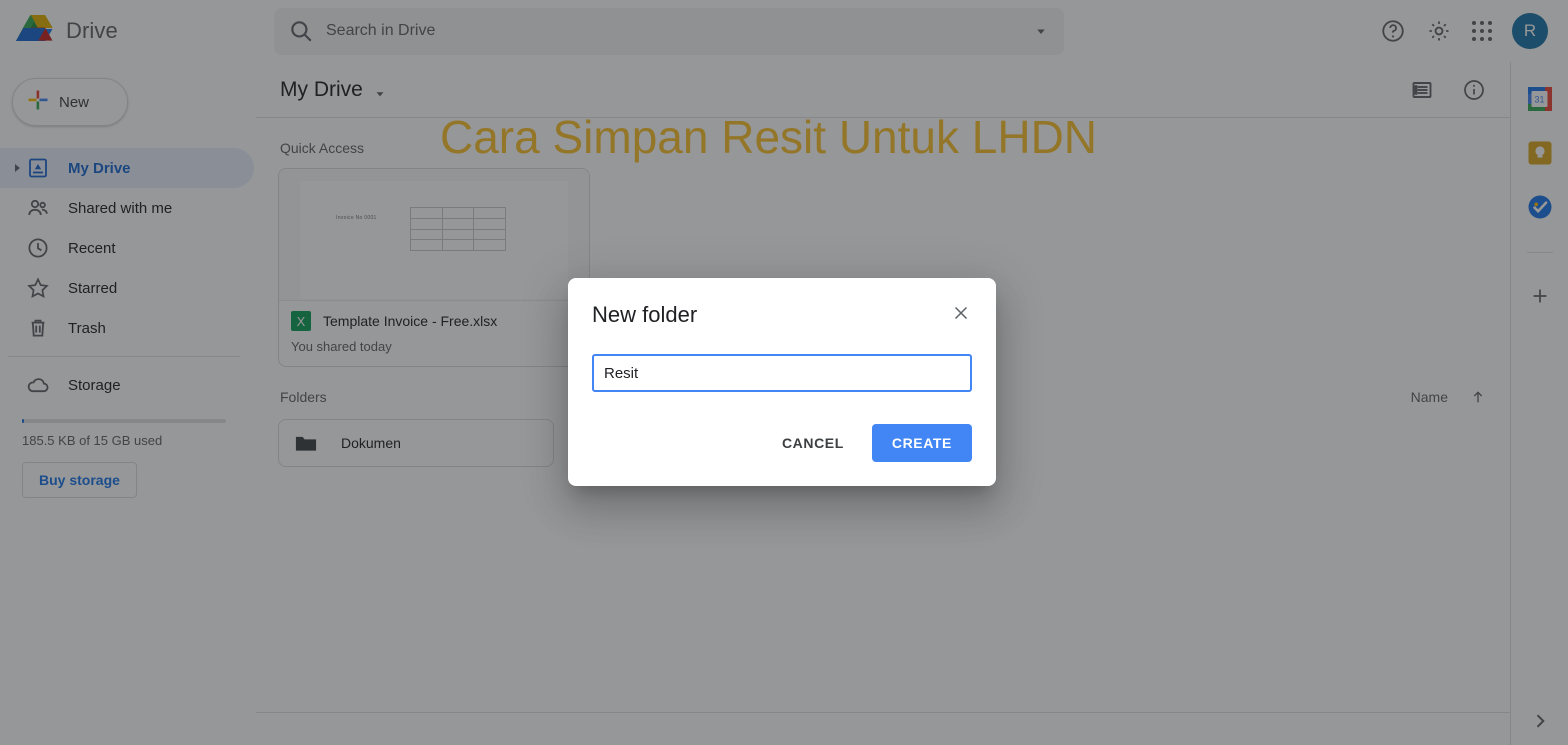 This screenshot has height=745, width=1568. I want to click on new-folder-dialog: New folder CANCEL CREATE, so click(782, 382).